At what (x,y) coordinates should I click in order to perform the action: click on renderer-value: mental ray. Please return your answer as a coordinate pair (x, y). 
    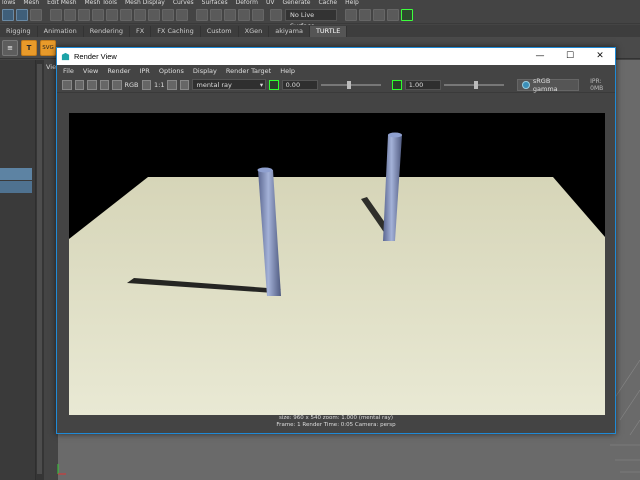
    Looking at the image, I should click on (214, 85).